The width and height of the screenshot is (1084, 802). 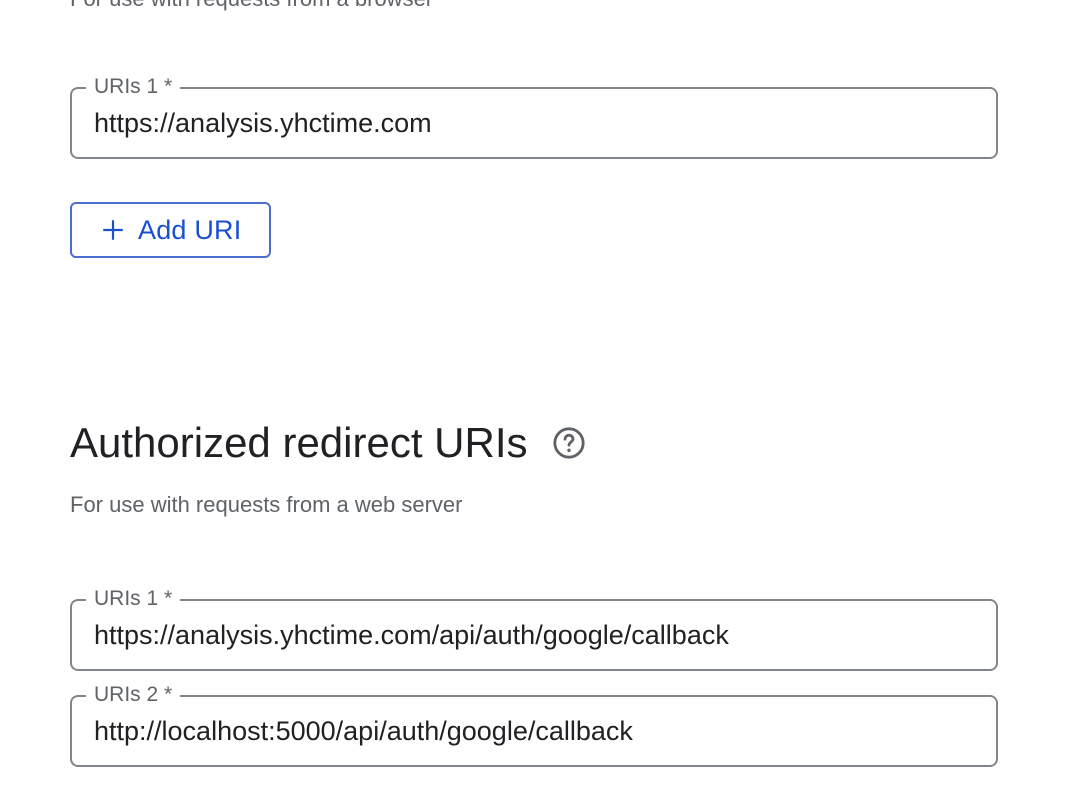 I want to click on js-origin-uri-1-label: URIs 1 *, so click(x=133, y=87).